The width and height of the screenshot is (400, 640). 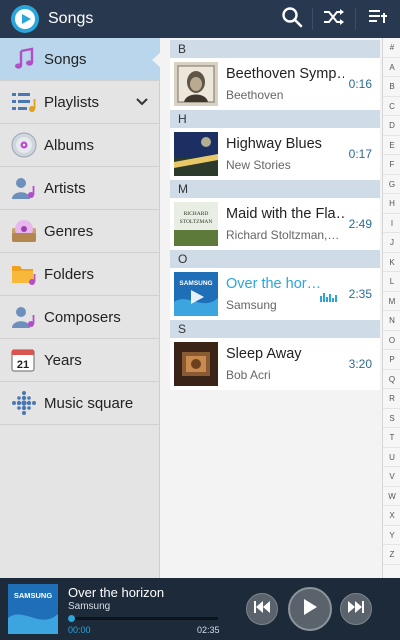 What do you see at coordinates (330, 295) in the screenshot?
I see `now-playing-equalizer-icon` at bounding box center [330, 295].